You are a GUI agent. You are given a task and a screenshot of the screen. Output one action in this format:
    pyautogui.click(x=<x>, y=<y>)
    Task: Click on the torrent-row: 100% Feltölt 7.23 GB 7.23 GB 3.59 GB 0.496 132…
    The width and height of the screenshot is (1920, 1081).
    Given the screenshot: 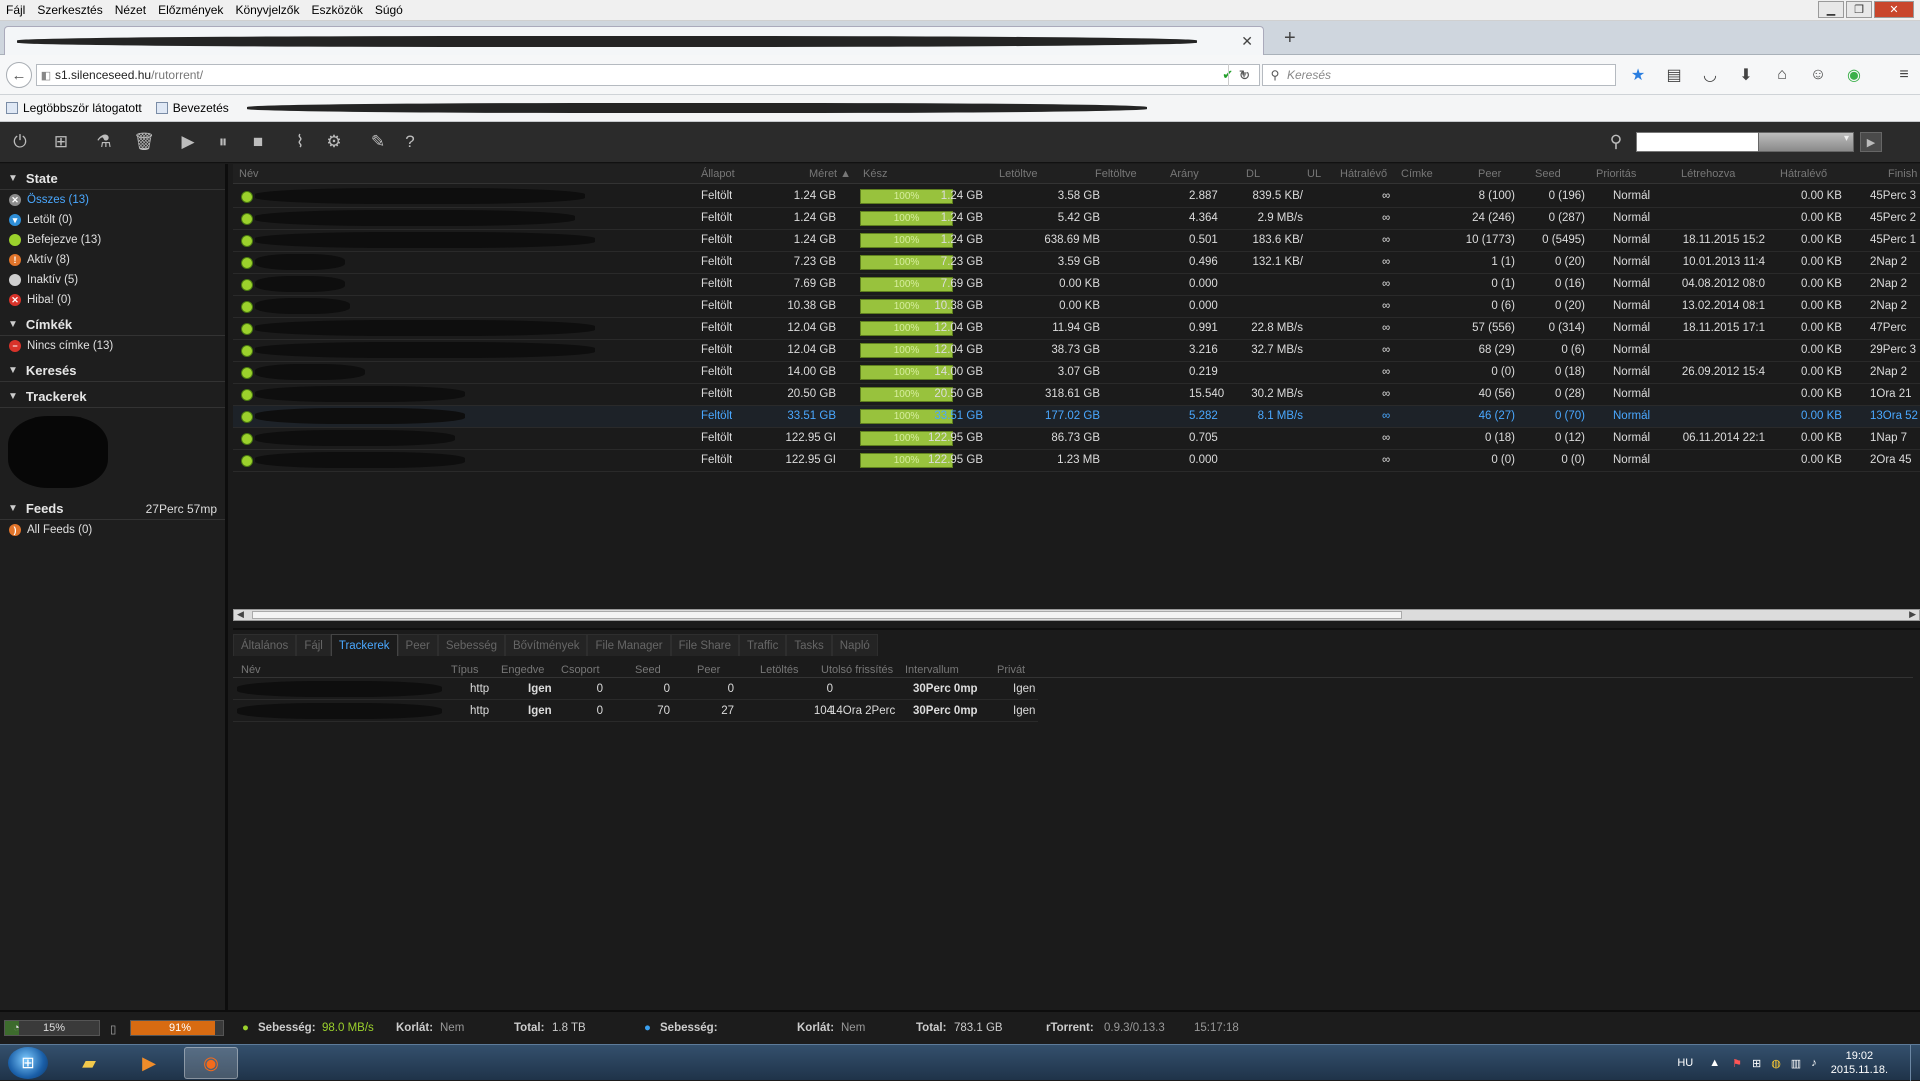 What is the action you would take?
    pyautogui.click(x=1076, y=263)
    